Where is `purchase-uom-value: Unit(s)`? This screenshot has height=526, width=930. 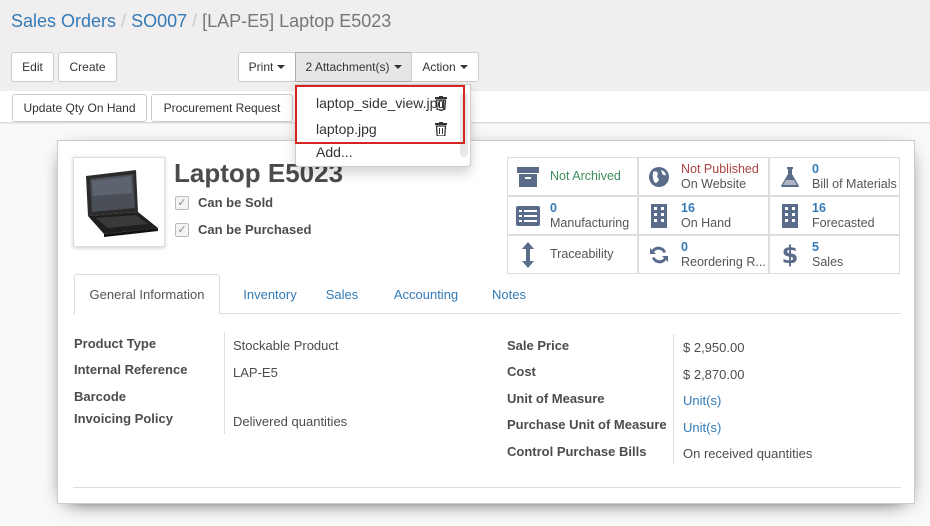
purchase-uom-value: Unit(s) is located at coordinates (702, 427).